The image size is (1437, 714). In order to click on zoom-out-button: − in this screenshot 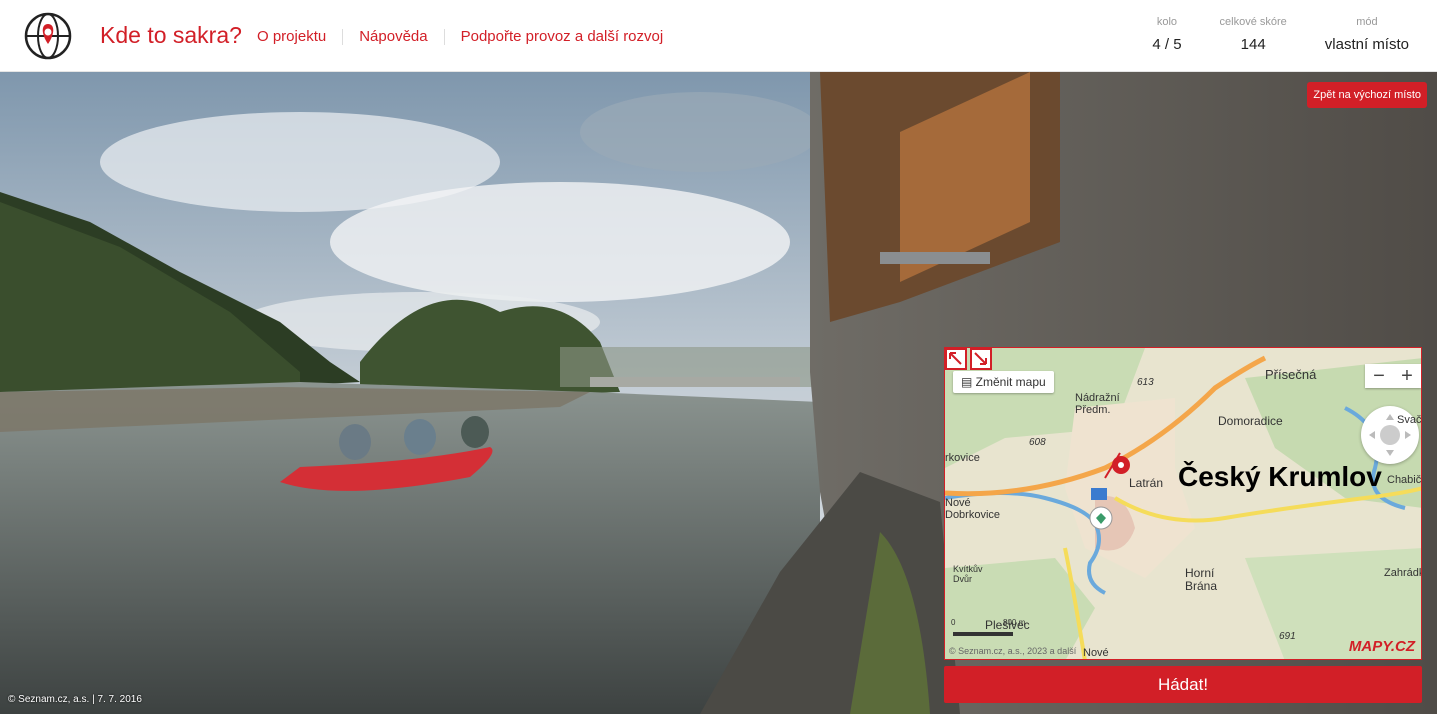, I will do `click(1379, 376)`.